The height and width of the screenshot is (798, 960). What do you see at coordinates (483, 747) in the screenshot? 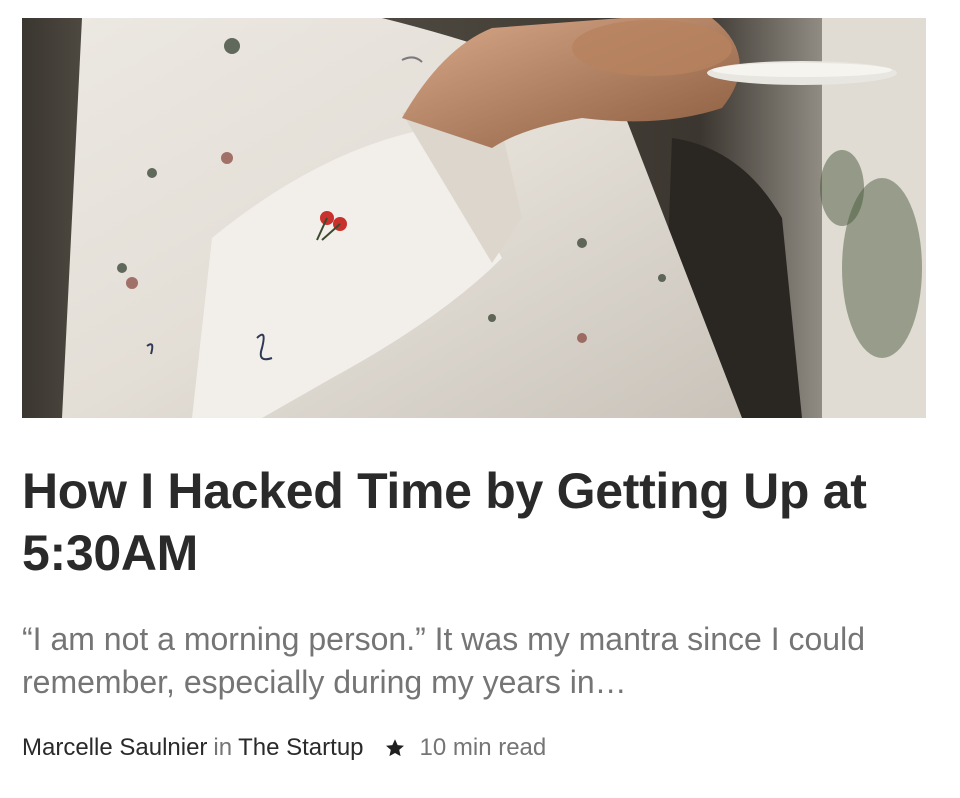
I see `read-time: 10 min read` at bounding box center [483, 747].